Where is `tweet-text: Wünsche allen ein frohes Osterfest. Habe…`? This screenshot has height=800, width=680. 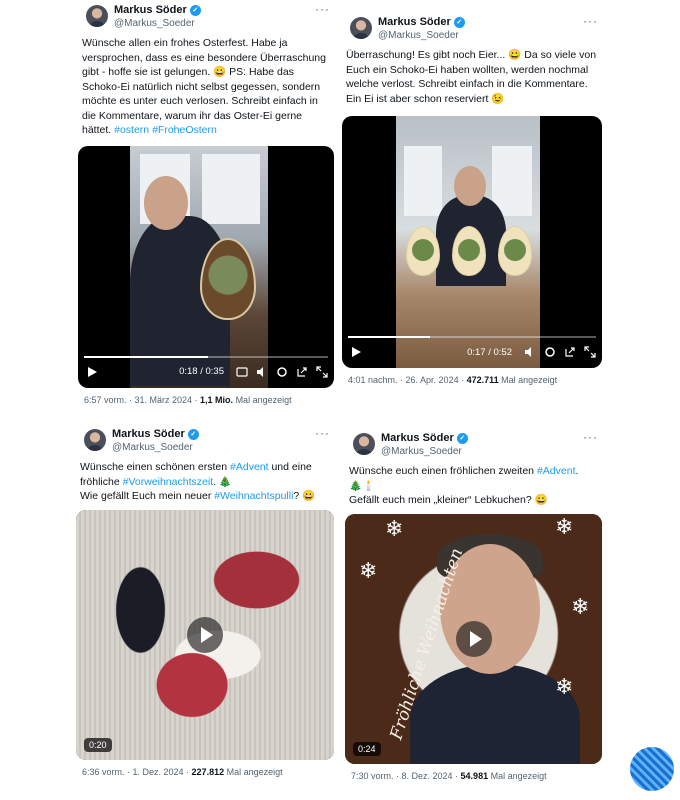
tweet-text: Wünsche allen ein frohes Osterfest. Habe… is located at coordinates (205, 86).